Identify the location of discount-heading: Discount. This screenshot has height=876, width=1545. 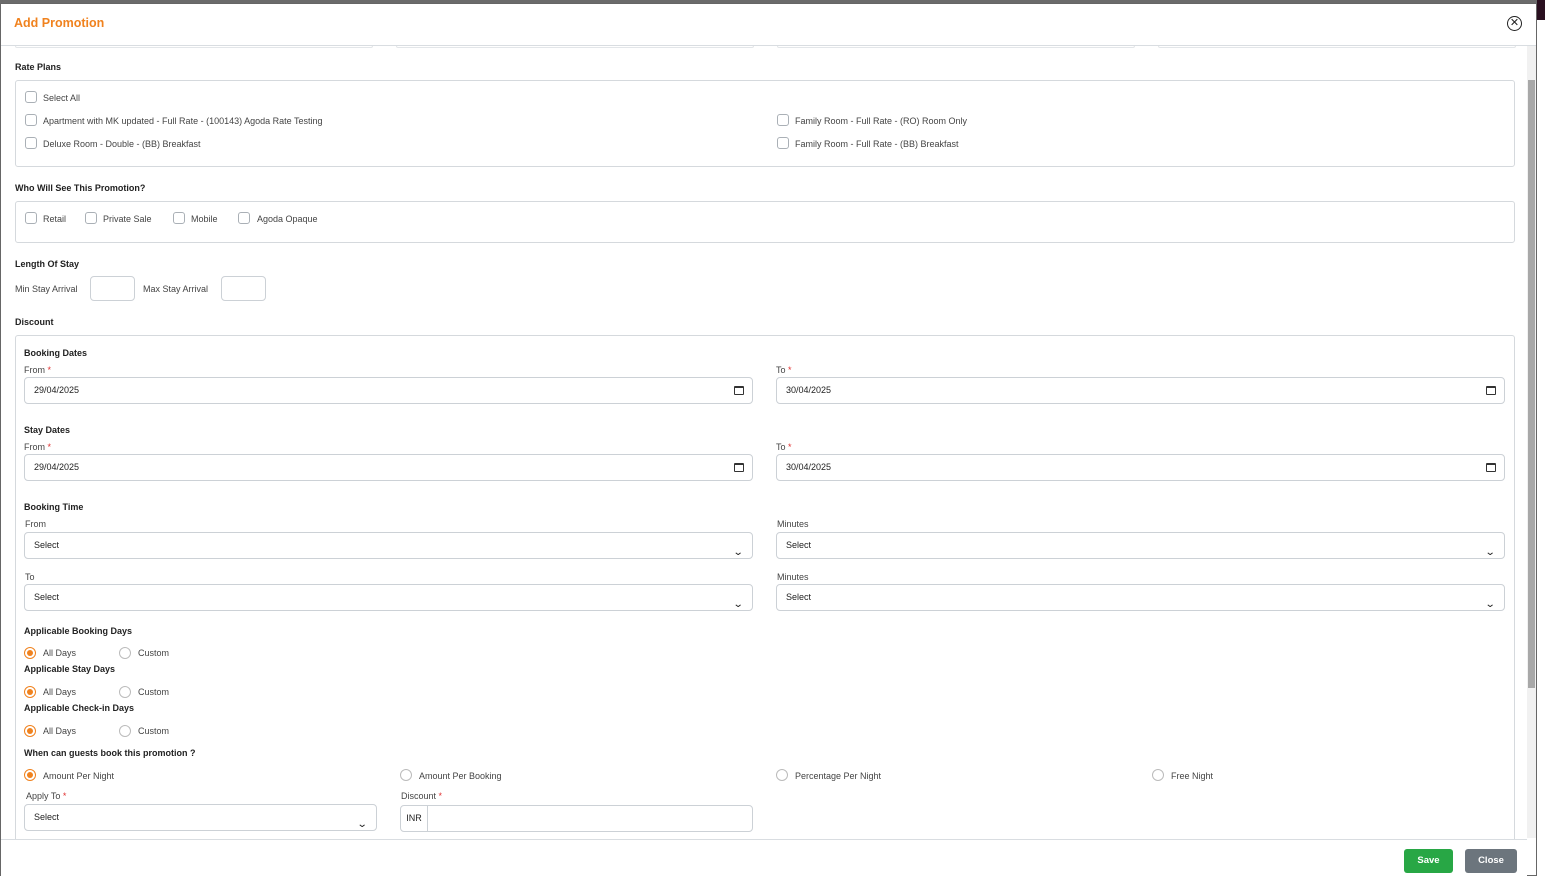
(34, 322).